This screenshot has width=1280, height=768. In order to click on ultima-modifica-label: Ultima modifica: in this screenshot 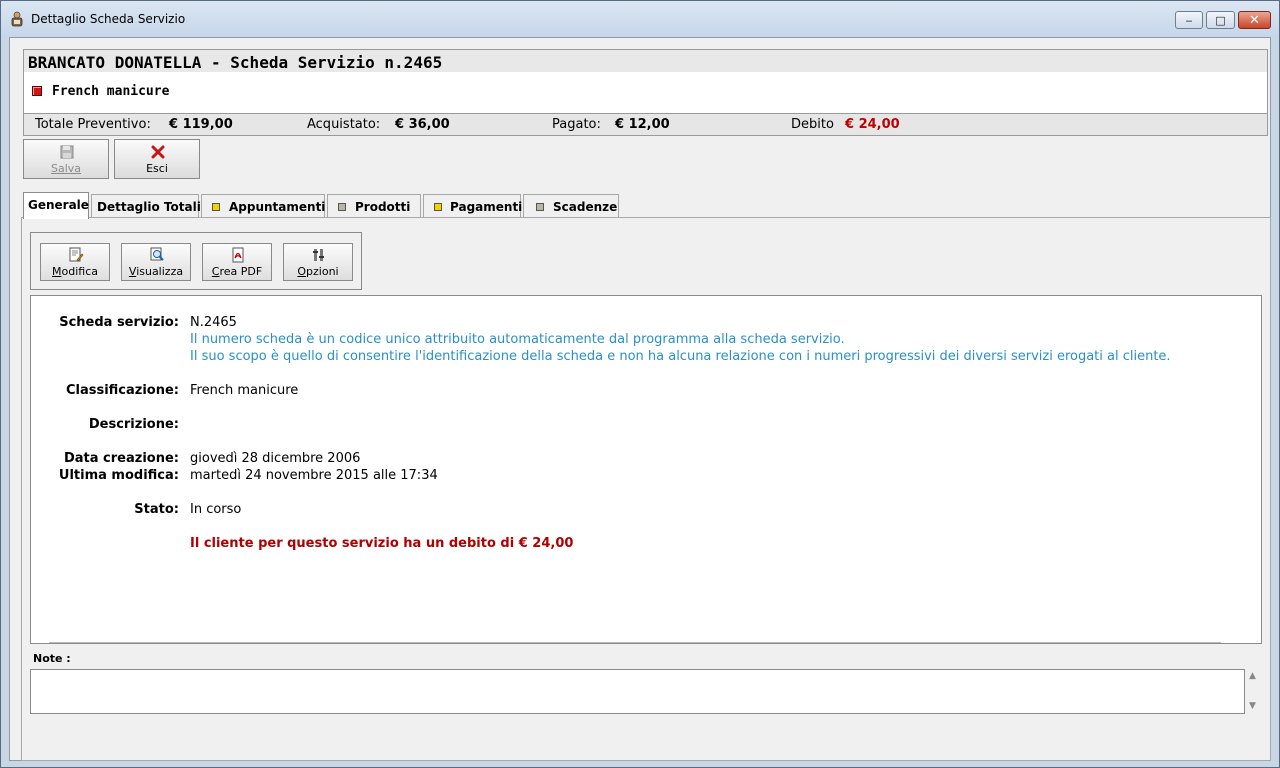, I will do `click(118, 475)`.